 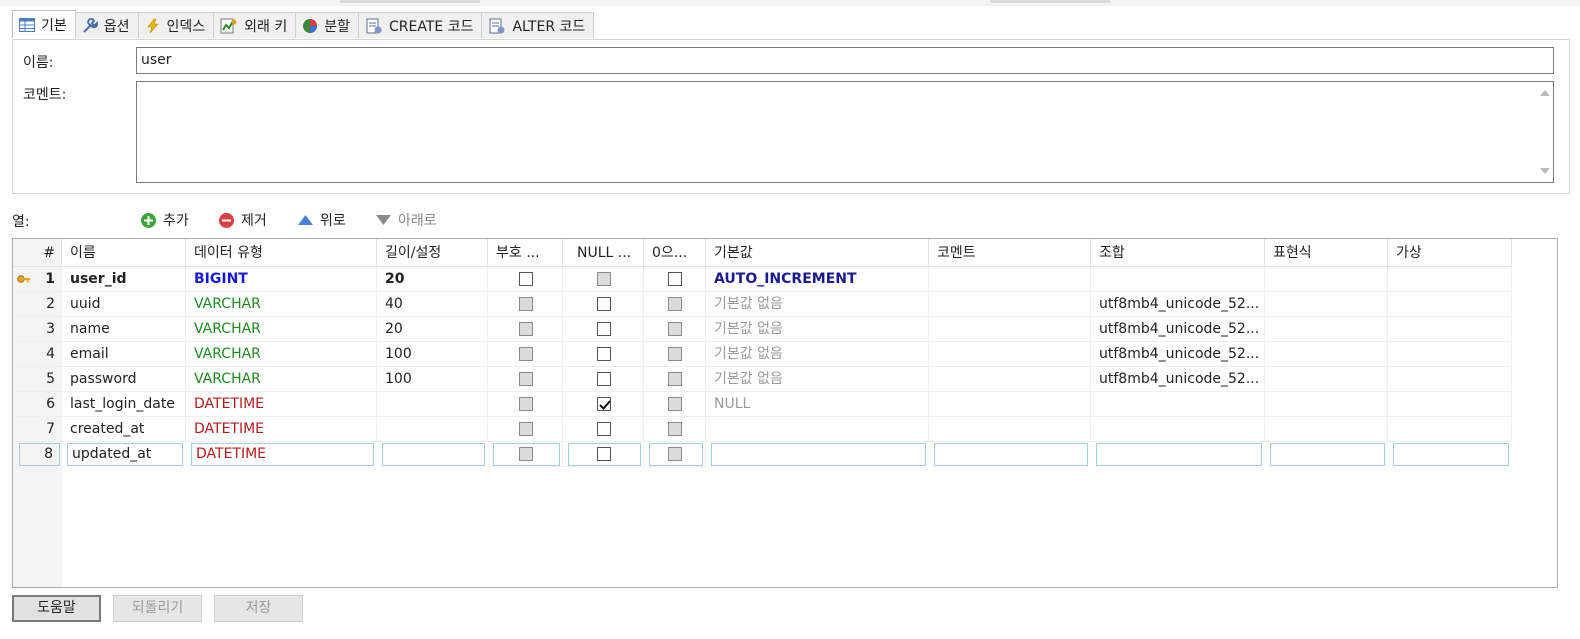 What do you see at coordinates (124, 304) in the screenshot?
I see `cell-name: uuid` at bounding box center [124, 304].